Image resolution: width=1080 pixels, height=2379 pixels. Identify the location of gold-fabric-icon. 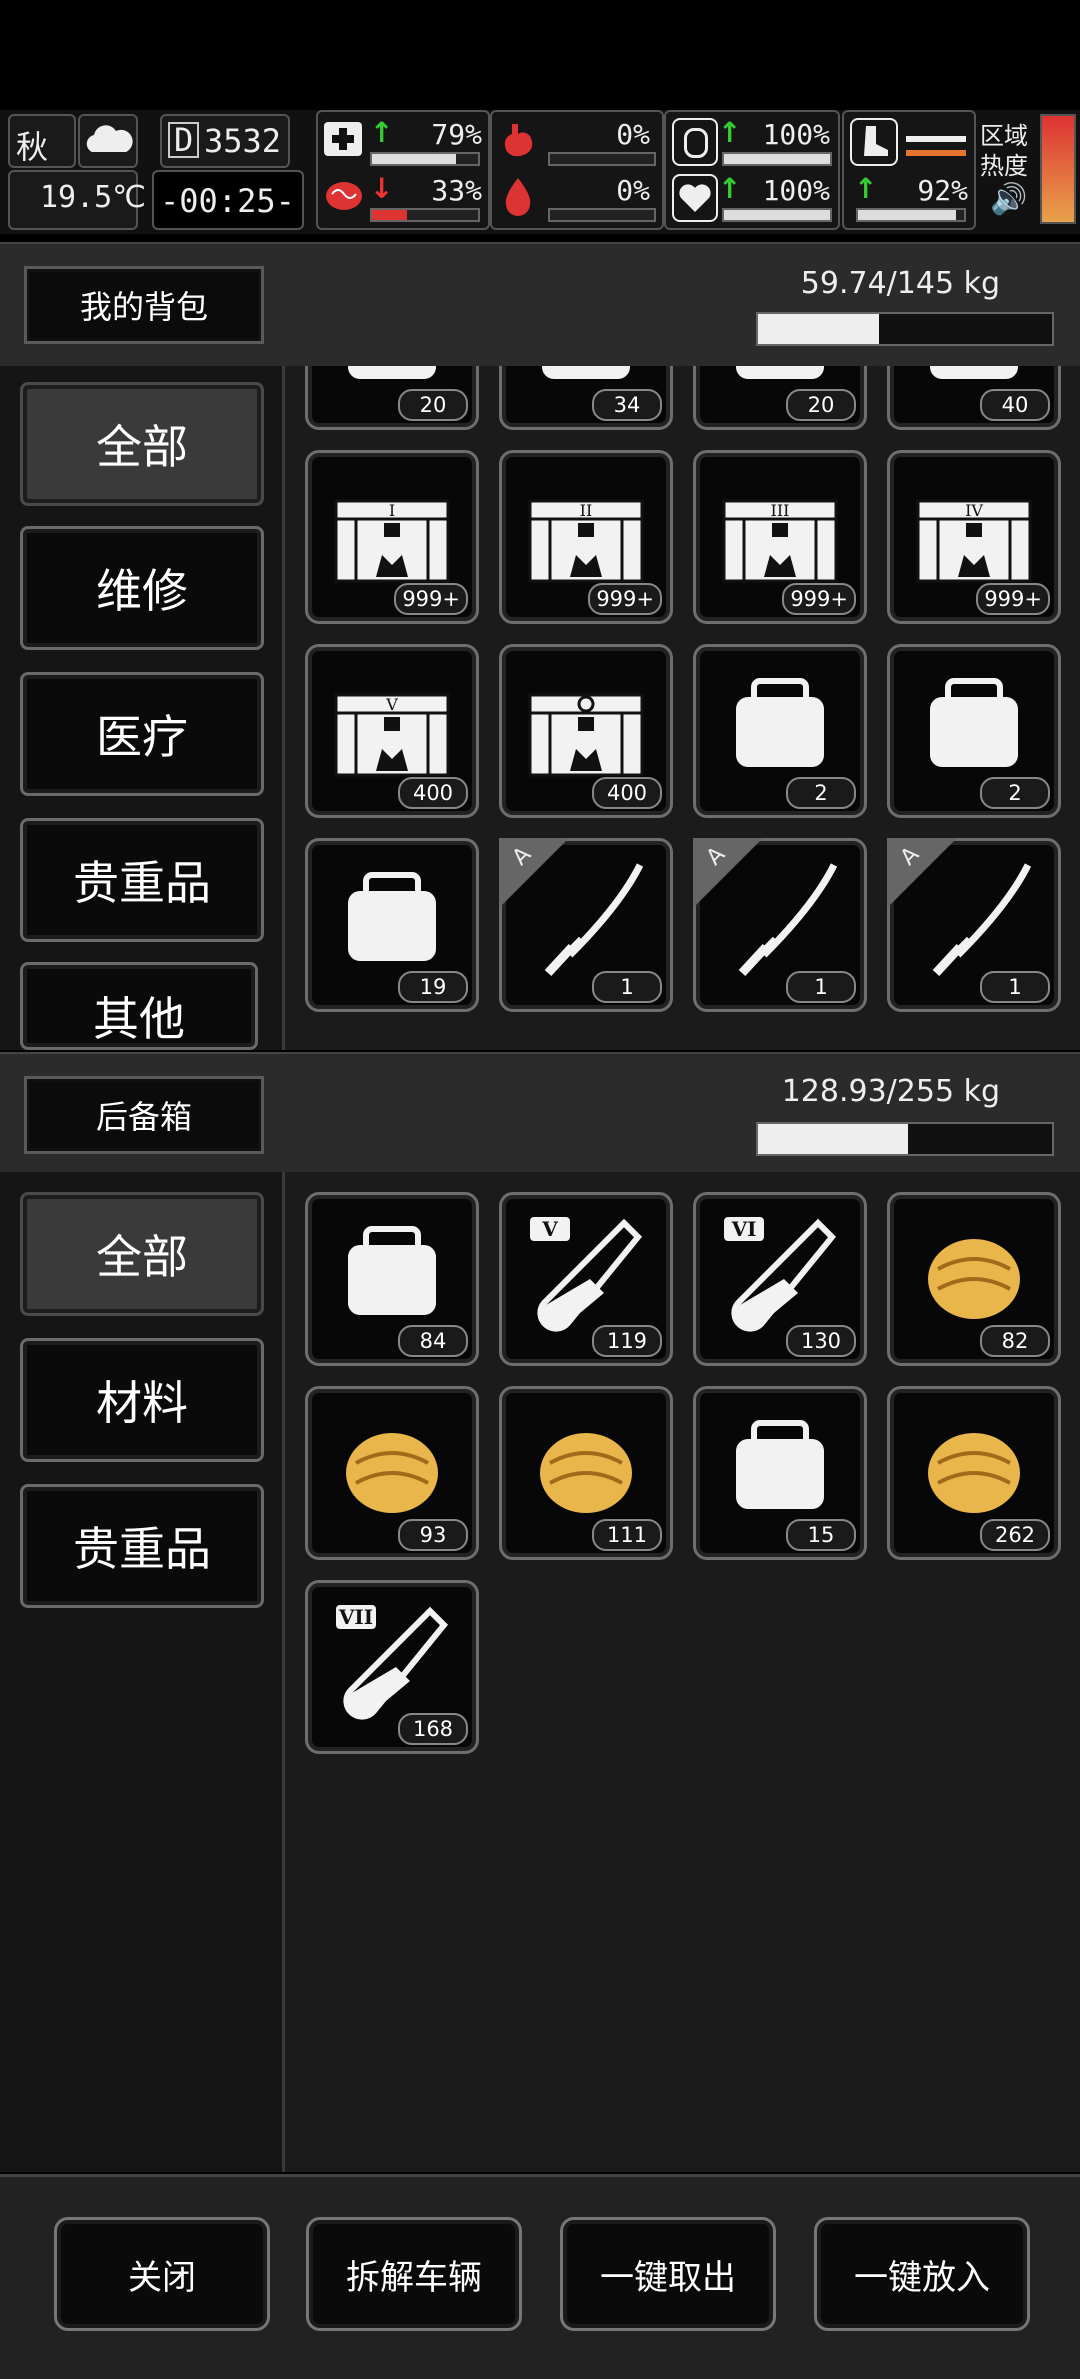
(392, 1469).